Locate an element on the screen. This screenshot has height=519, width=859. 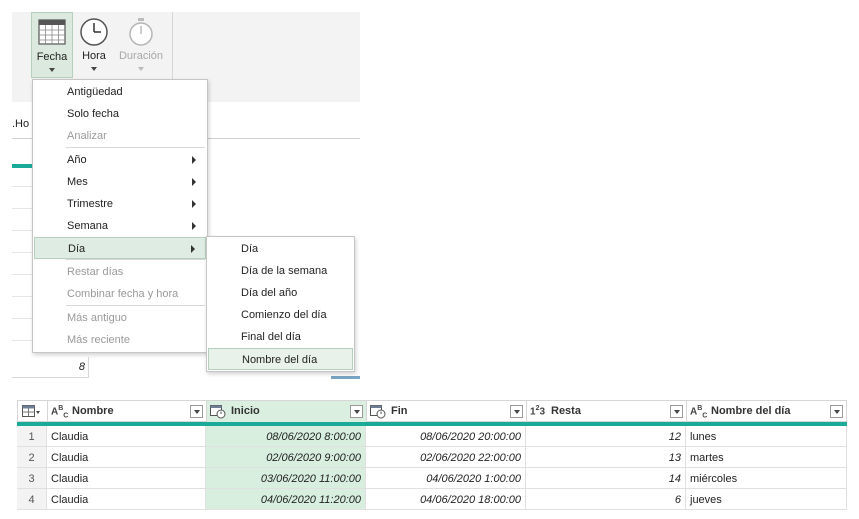
date-button-label: Fecha is located at coordinates (52, 57).